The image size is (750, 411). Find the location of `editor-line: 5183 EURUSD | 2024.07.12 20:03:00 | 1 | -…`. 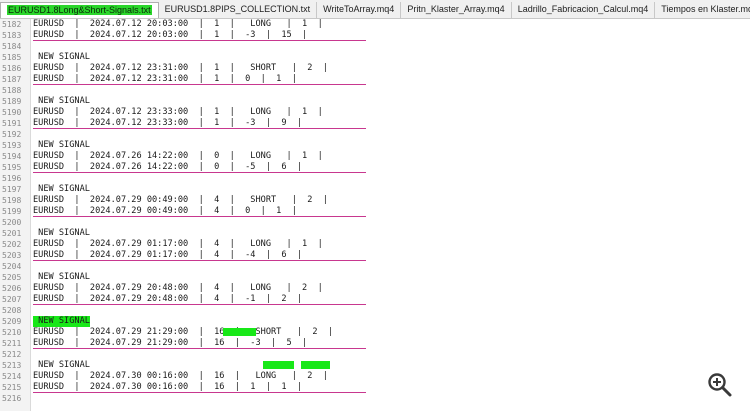

editor-line: 5183 EURUSD | 2024.07.12 20:03:00 | 1 | -… is located at coordinates (375, 35).